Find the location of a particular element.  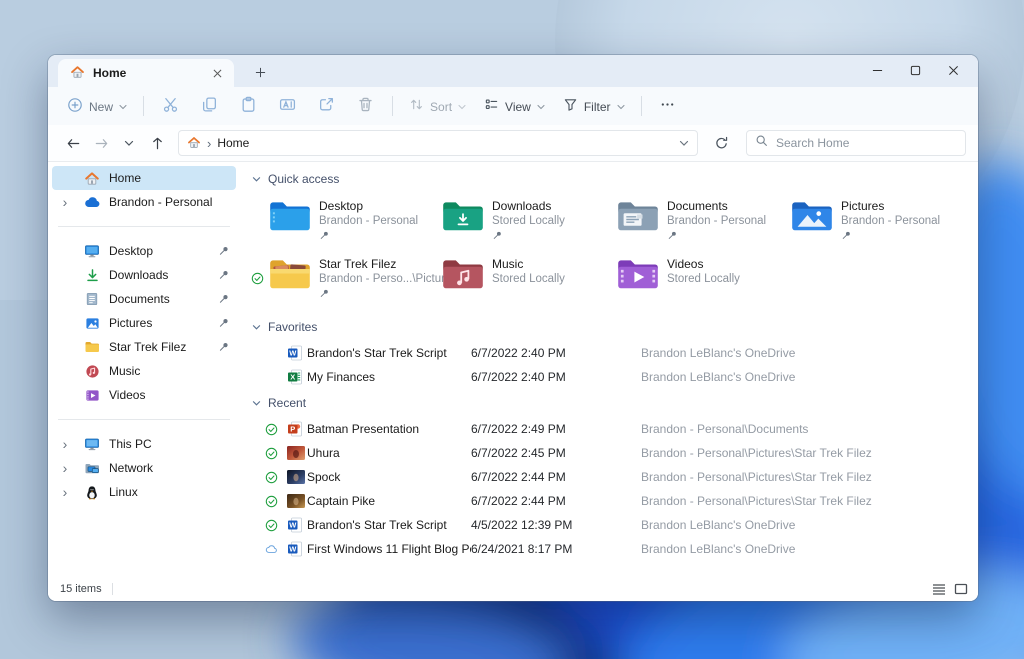

filter-icon is located at coordinates (570, 106).